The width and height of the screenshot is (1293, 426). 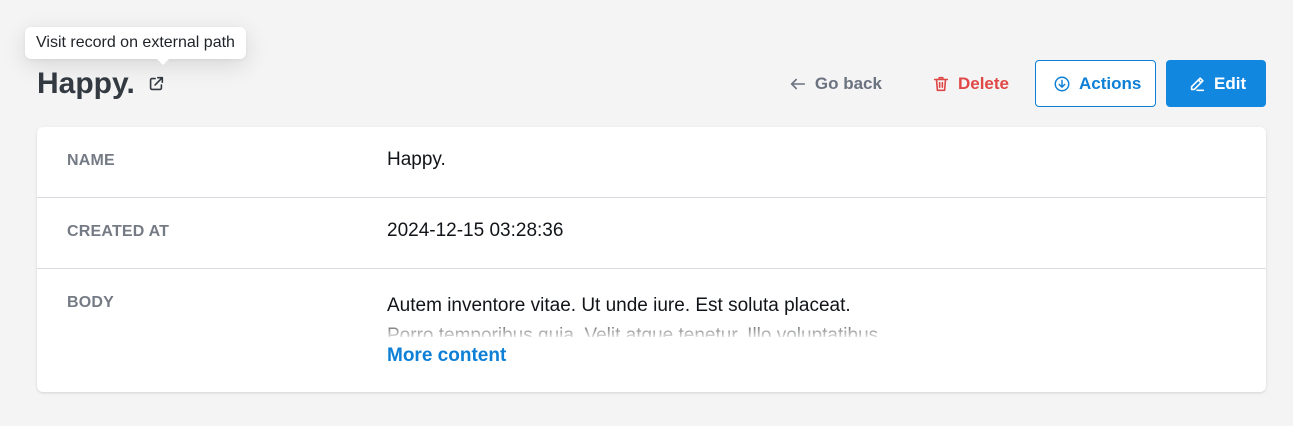 I want to click on external-link-icon, so click(x=156, y=84).